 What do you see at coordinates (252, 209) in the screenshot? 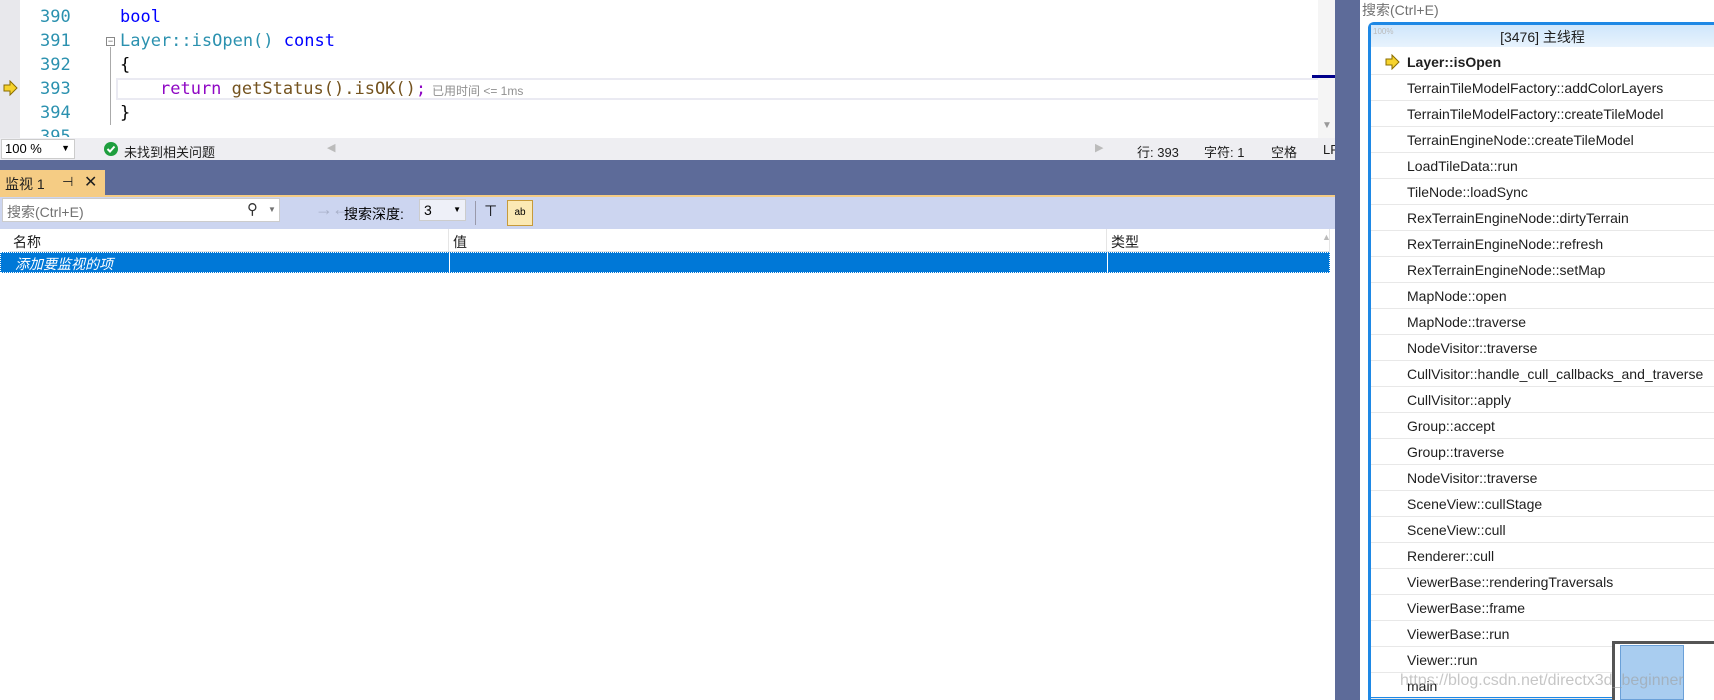
I see `search-icon: ⚲` at bounding box center [252, 209].